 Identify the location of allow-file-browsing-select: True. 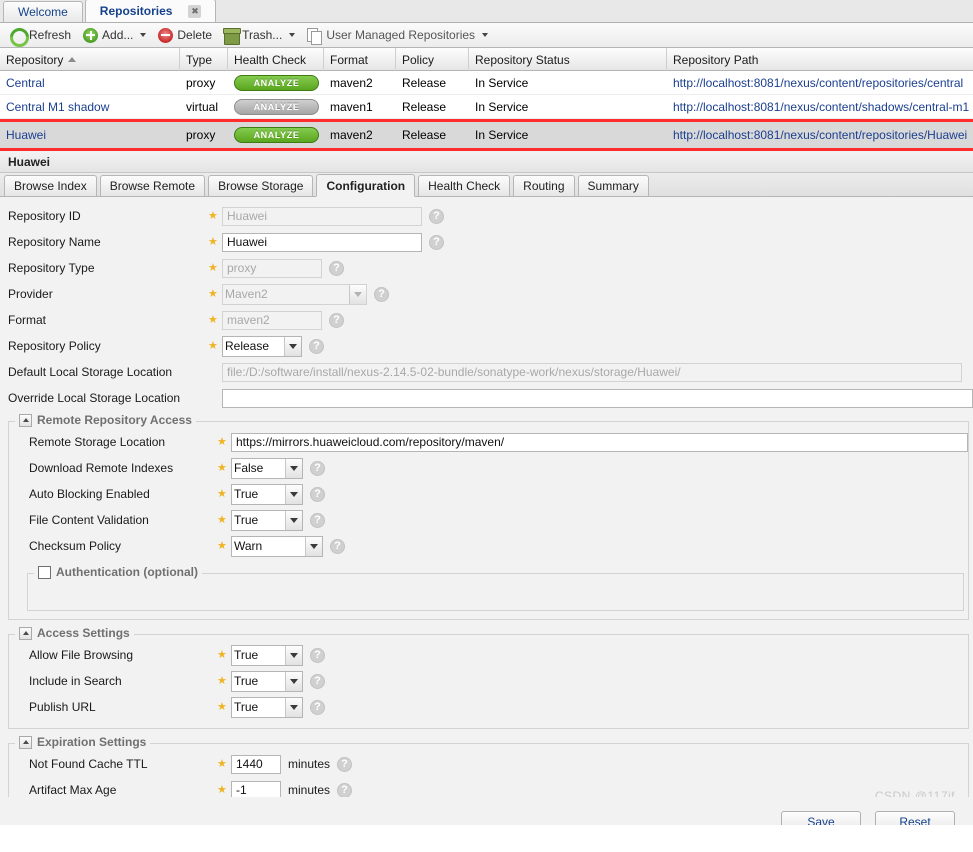
(267, 655).